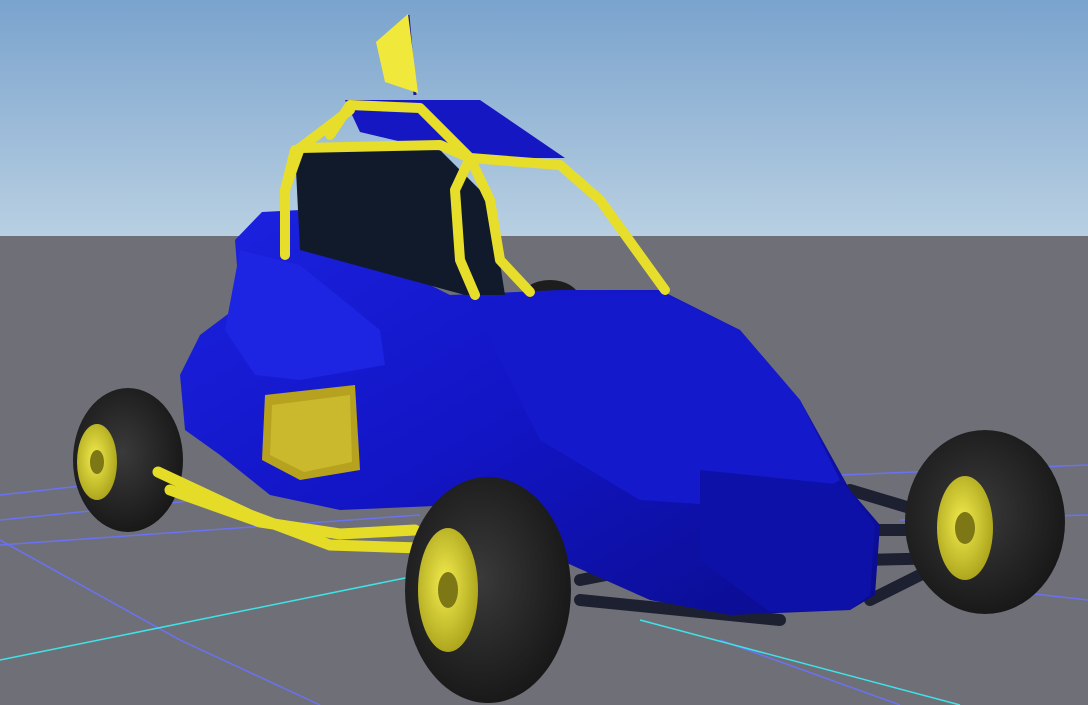 This screenshot has width=1088, height=705. I want to click on wheel-rear-left, so click(128, 460).